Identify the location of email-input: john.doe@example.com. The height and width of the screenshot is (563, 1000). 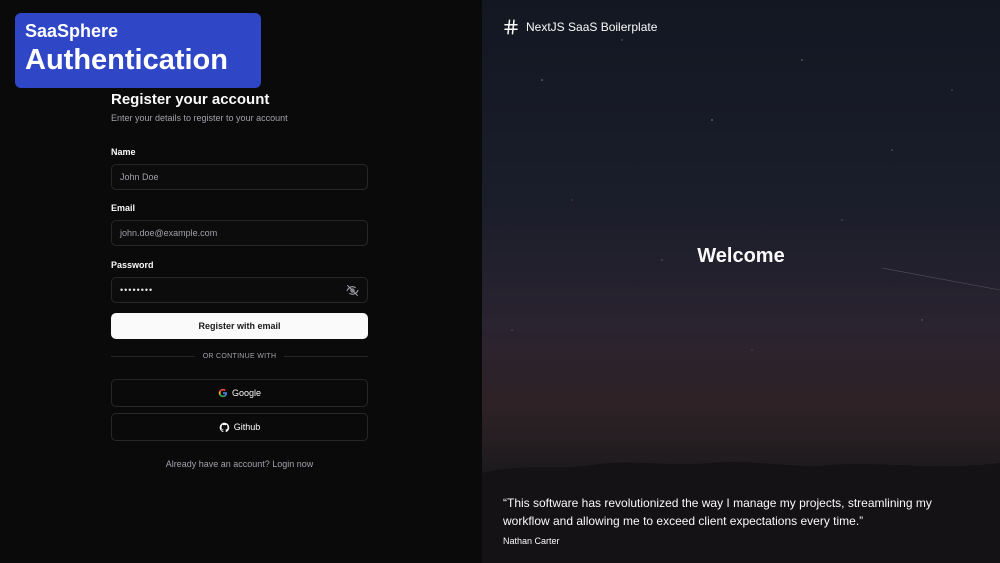
(239, 233).